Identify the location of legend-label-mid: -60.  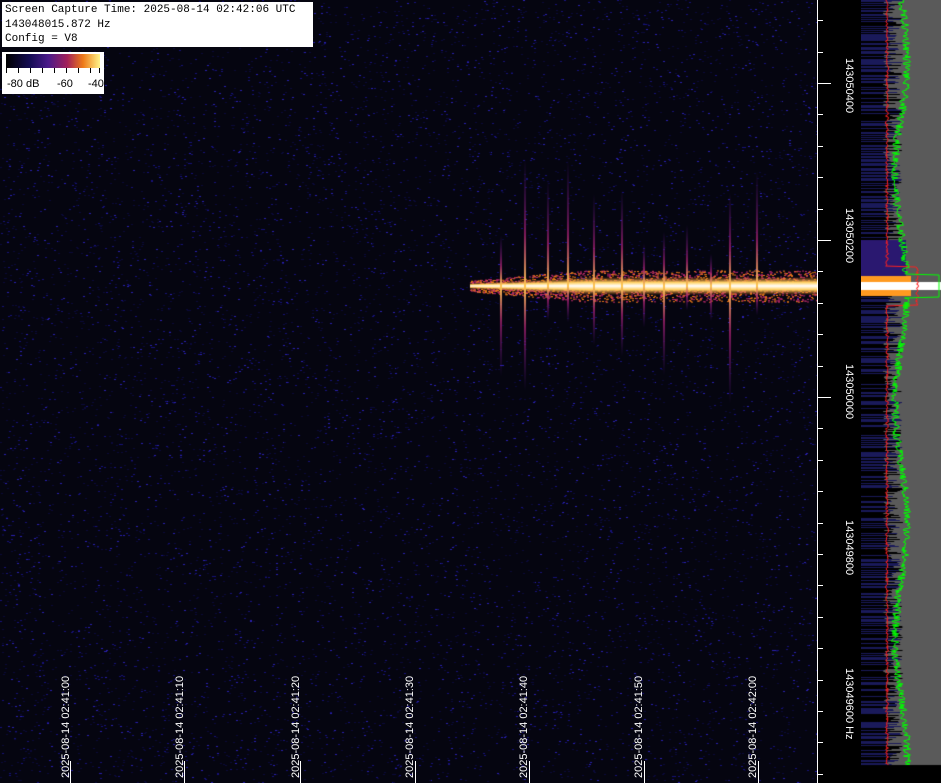
(65, 84).